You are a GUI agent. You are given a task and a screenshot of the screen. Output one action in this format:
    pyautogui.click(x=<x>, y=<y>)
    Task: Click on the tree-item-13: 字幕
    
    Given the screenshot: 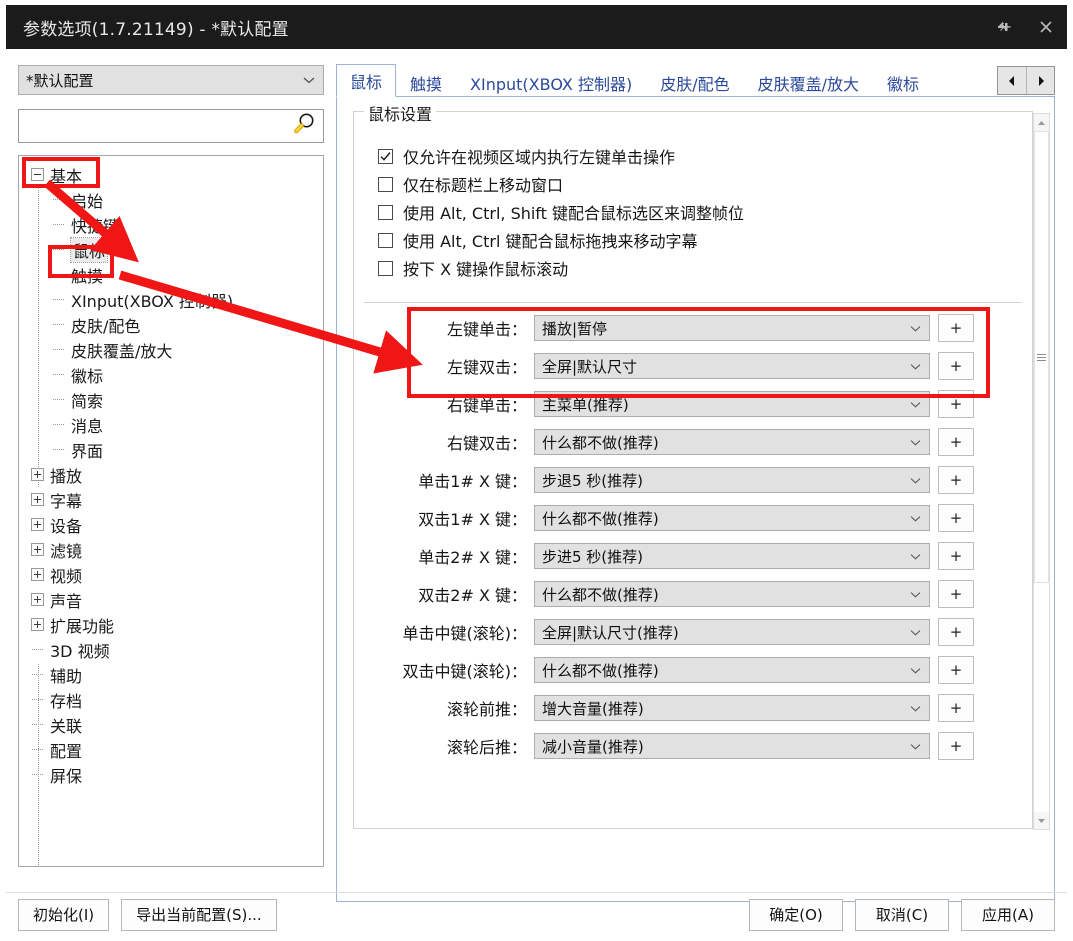 What is the action you would take?
    pyautogui.click(x=171, y=499)
    